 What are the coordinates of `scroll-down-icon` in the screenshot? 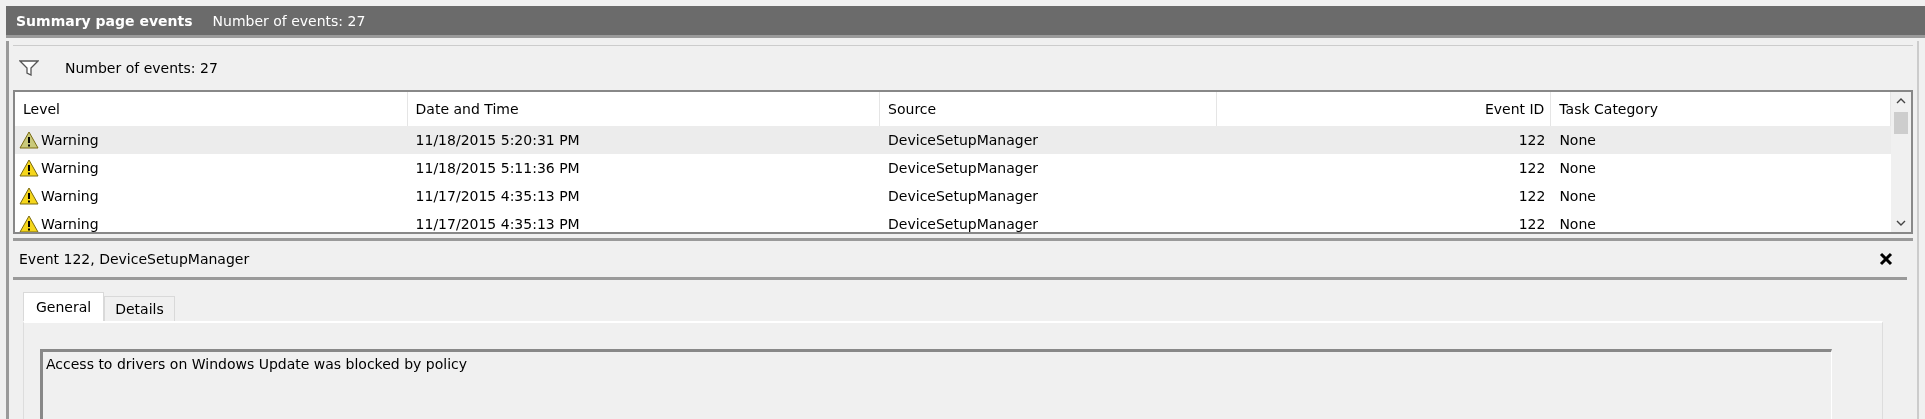 It's located at (1901, 223).